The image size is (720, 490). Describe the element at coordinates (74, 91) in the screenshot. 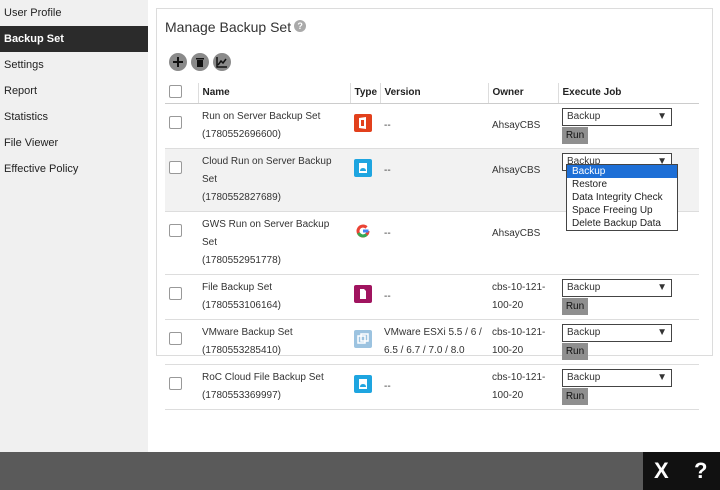

I see `sidebar-item-report: Report` at that location.